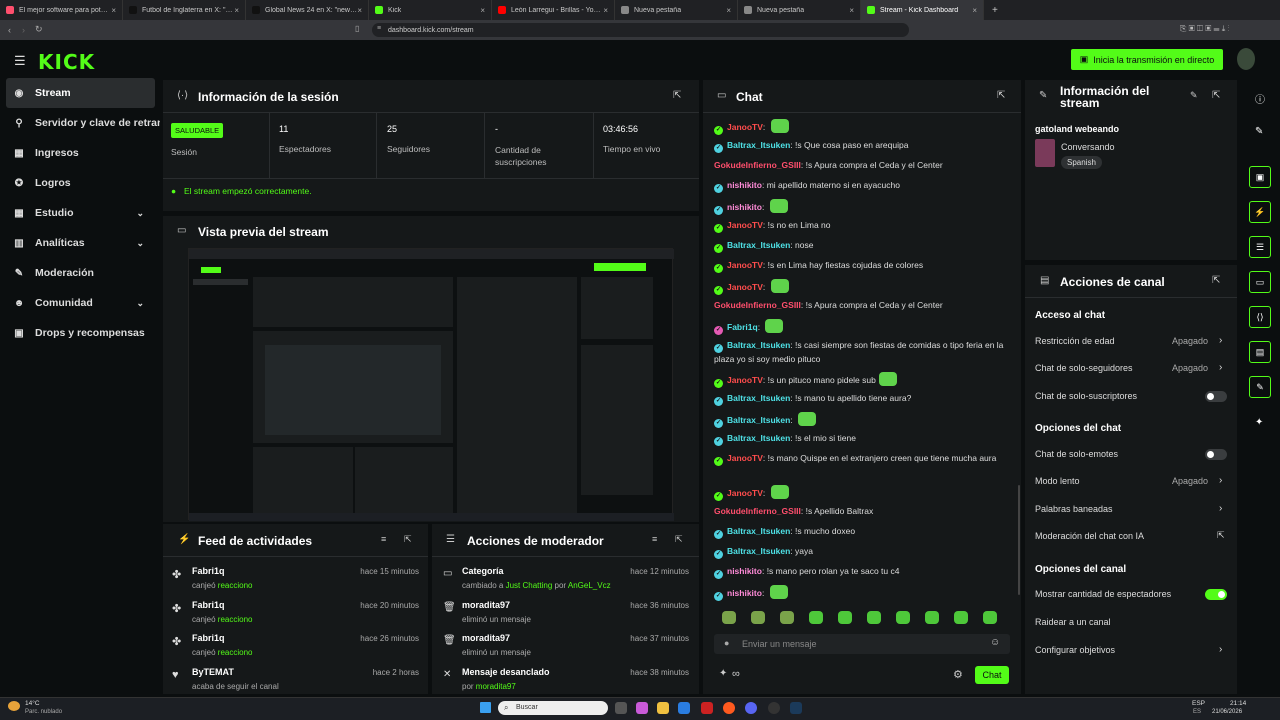 This screenshot has width=1280, height=720. I want to click on rail-button-server: ▤, so click(1260, 352).